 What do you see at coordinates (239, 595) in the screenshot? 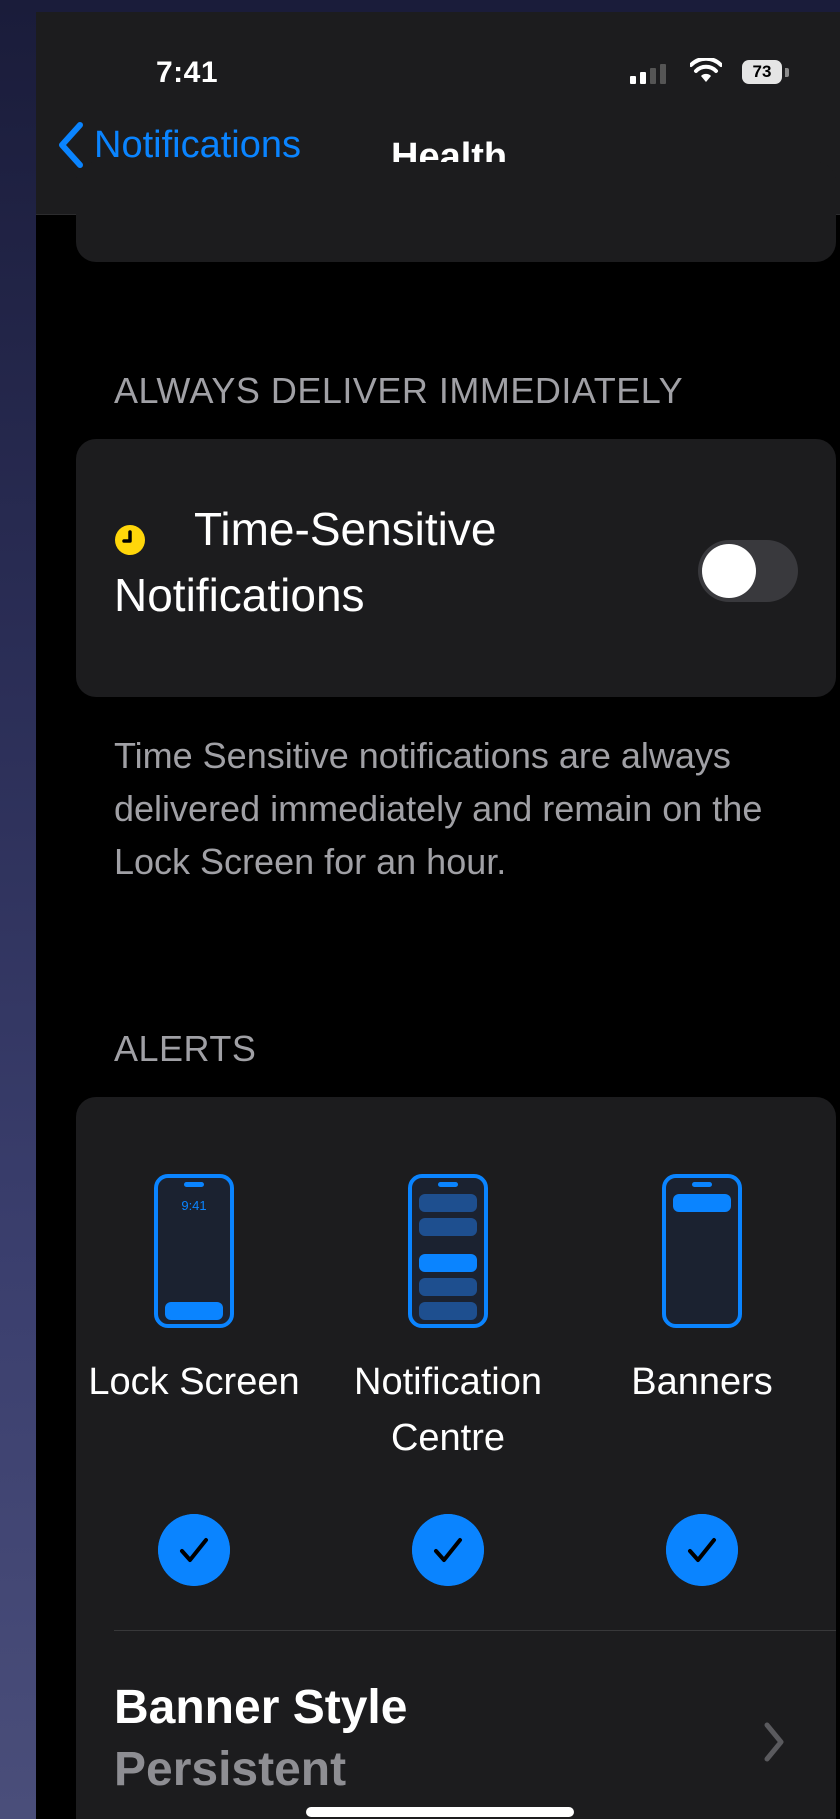
I see `time-sensitive-label-continued: Notifications` at bounding box center [239, 595].